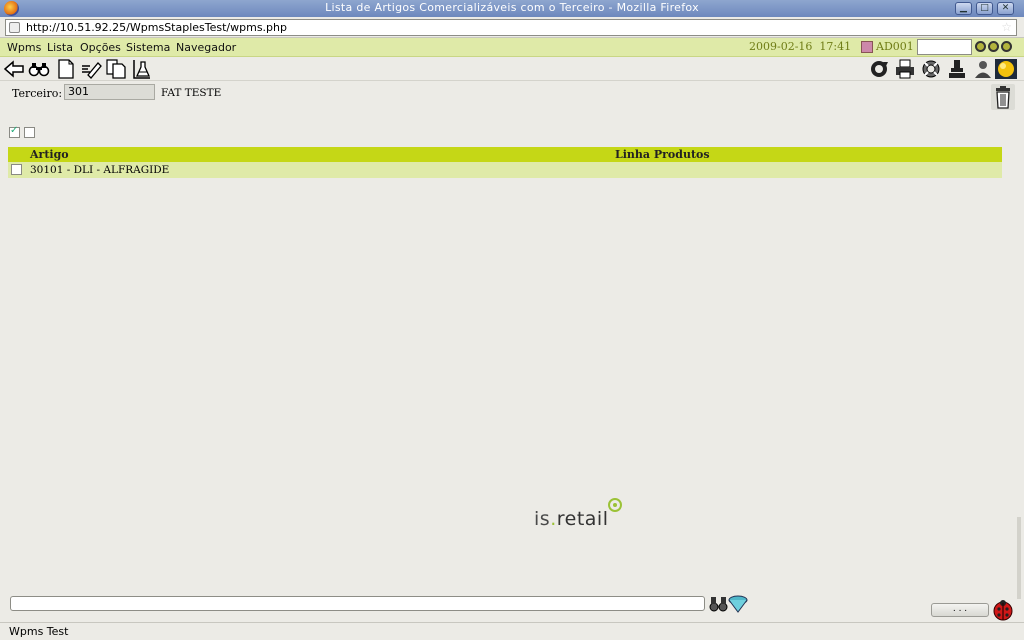  I want to click on menu-sistema: Sistema, so click(148, 47).